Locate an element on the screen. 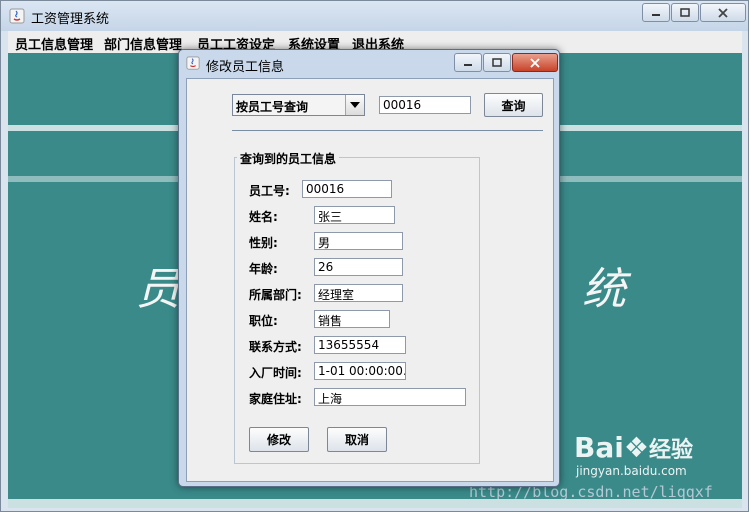 This screenshot has width=749, height=512. label-address: 家庭住址: is located at coordinates (275, 399).